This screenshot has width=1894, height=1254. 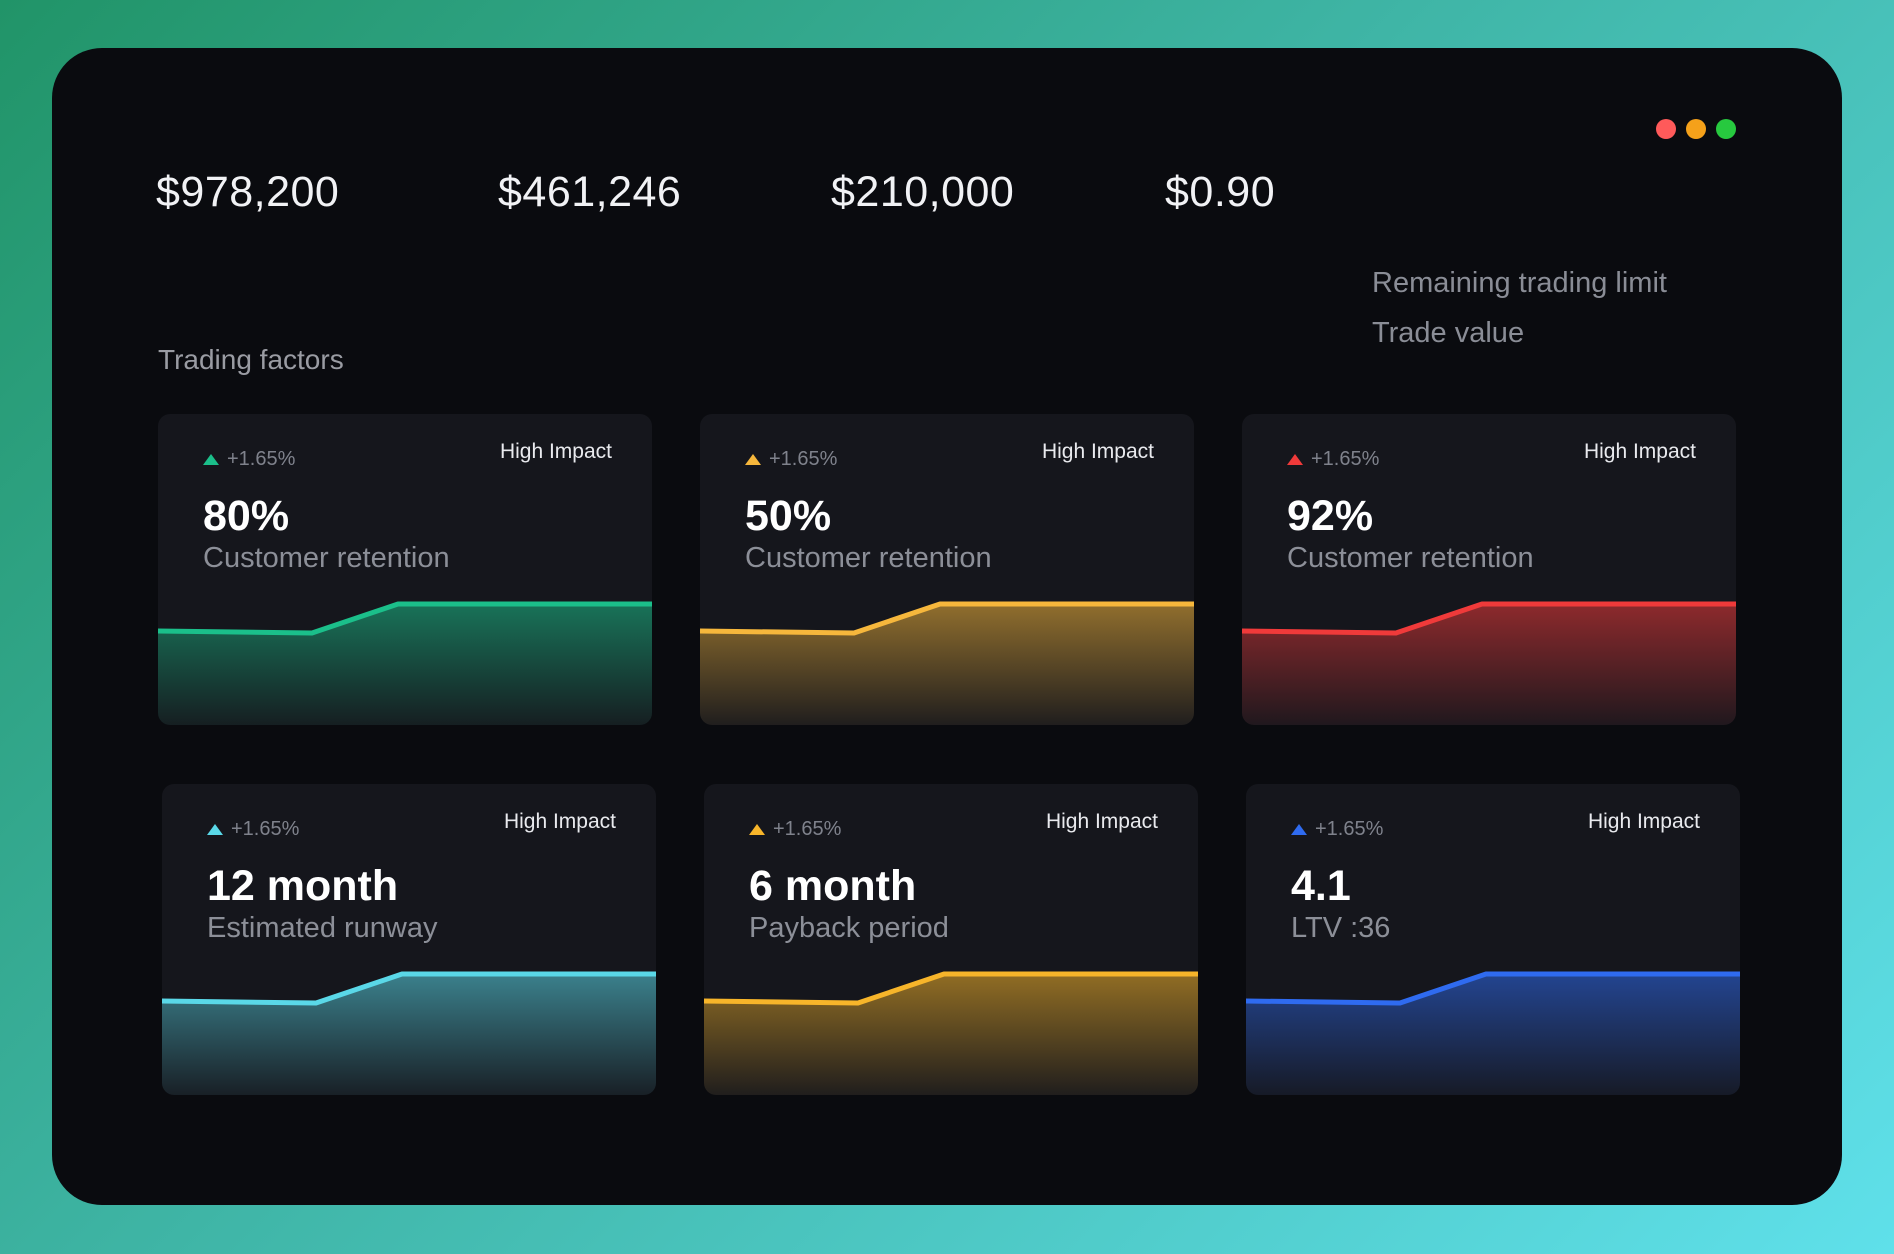 What do you see at coordinates (1341, 928) in the screenshot?
I see `metric-caption: LTV :36` at bounding box center [1341, 928].